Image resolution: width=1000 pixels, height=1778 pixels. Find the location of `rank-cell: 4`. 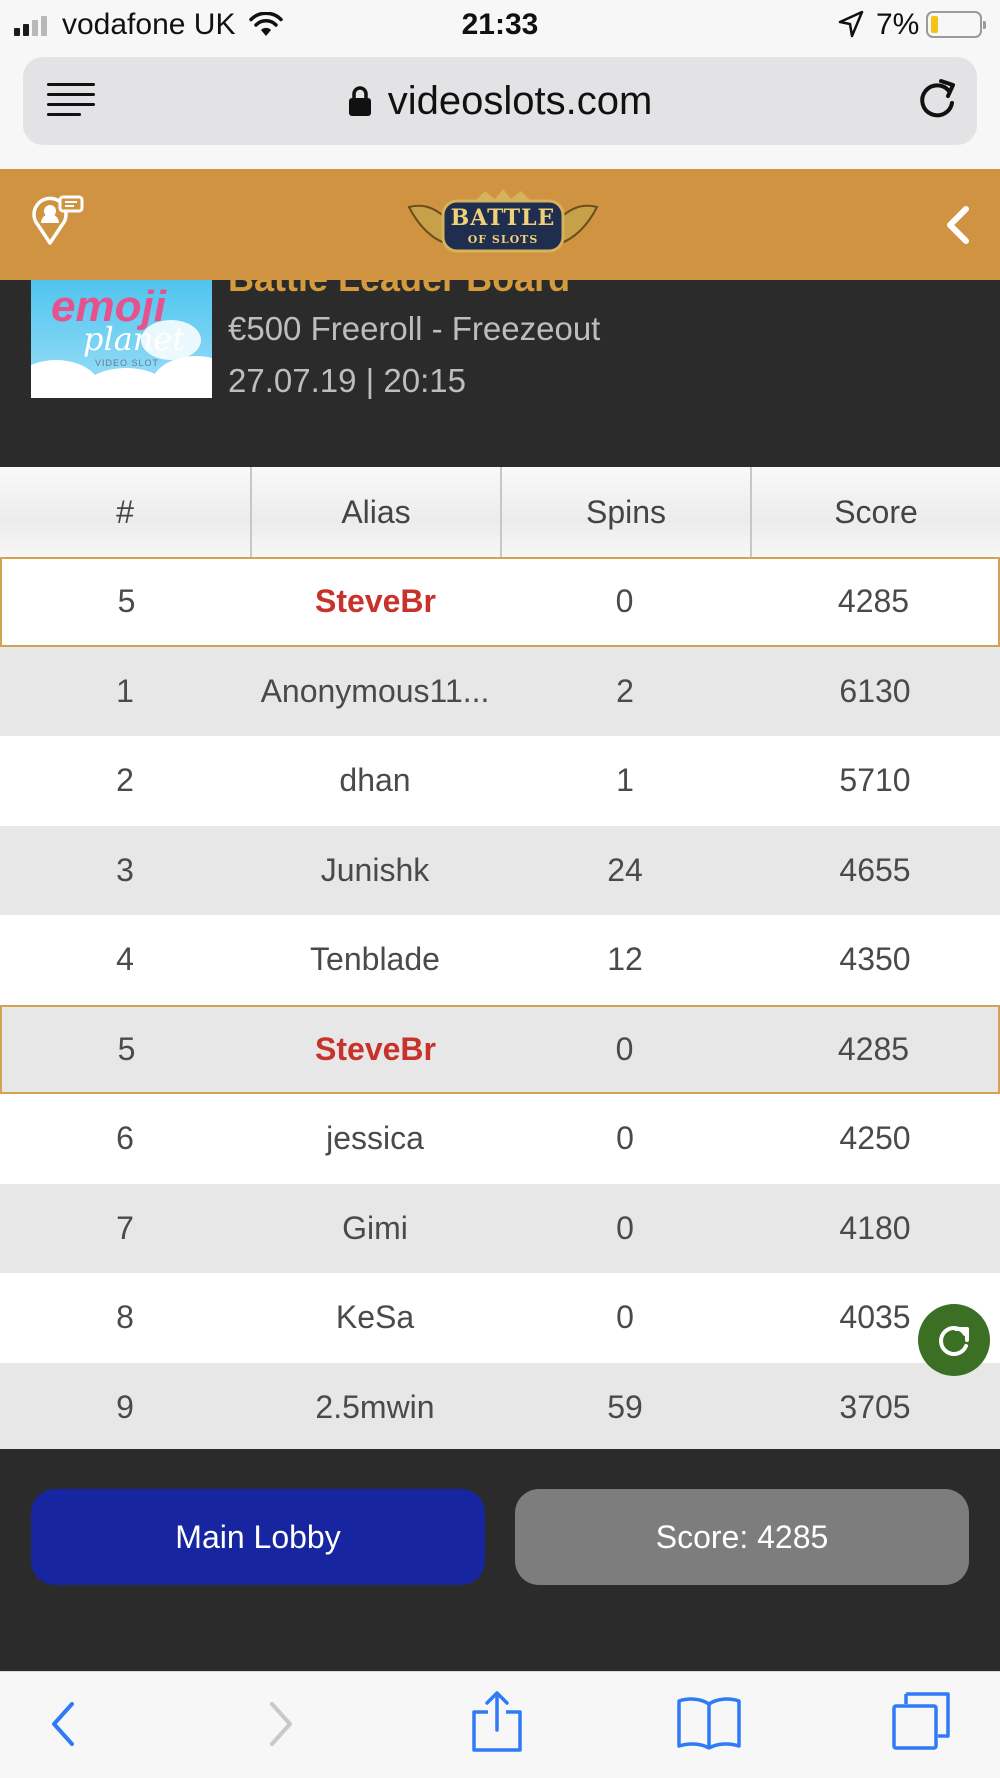

rank-cell: 4 is located at coordinates (125, 959).